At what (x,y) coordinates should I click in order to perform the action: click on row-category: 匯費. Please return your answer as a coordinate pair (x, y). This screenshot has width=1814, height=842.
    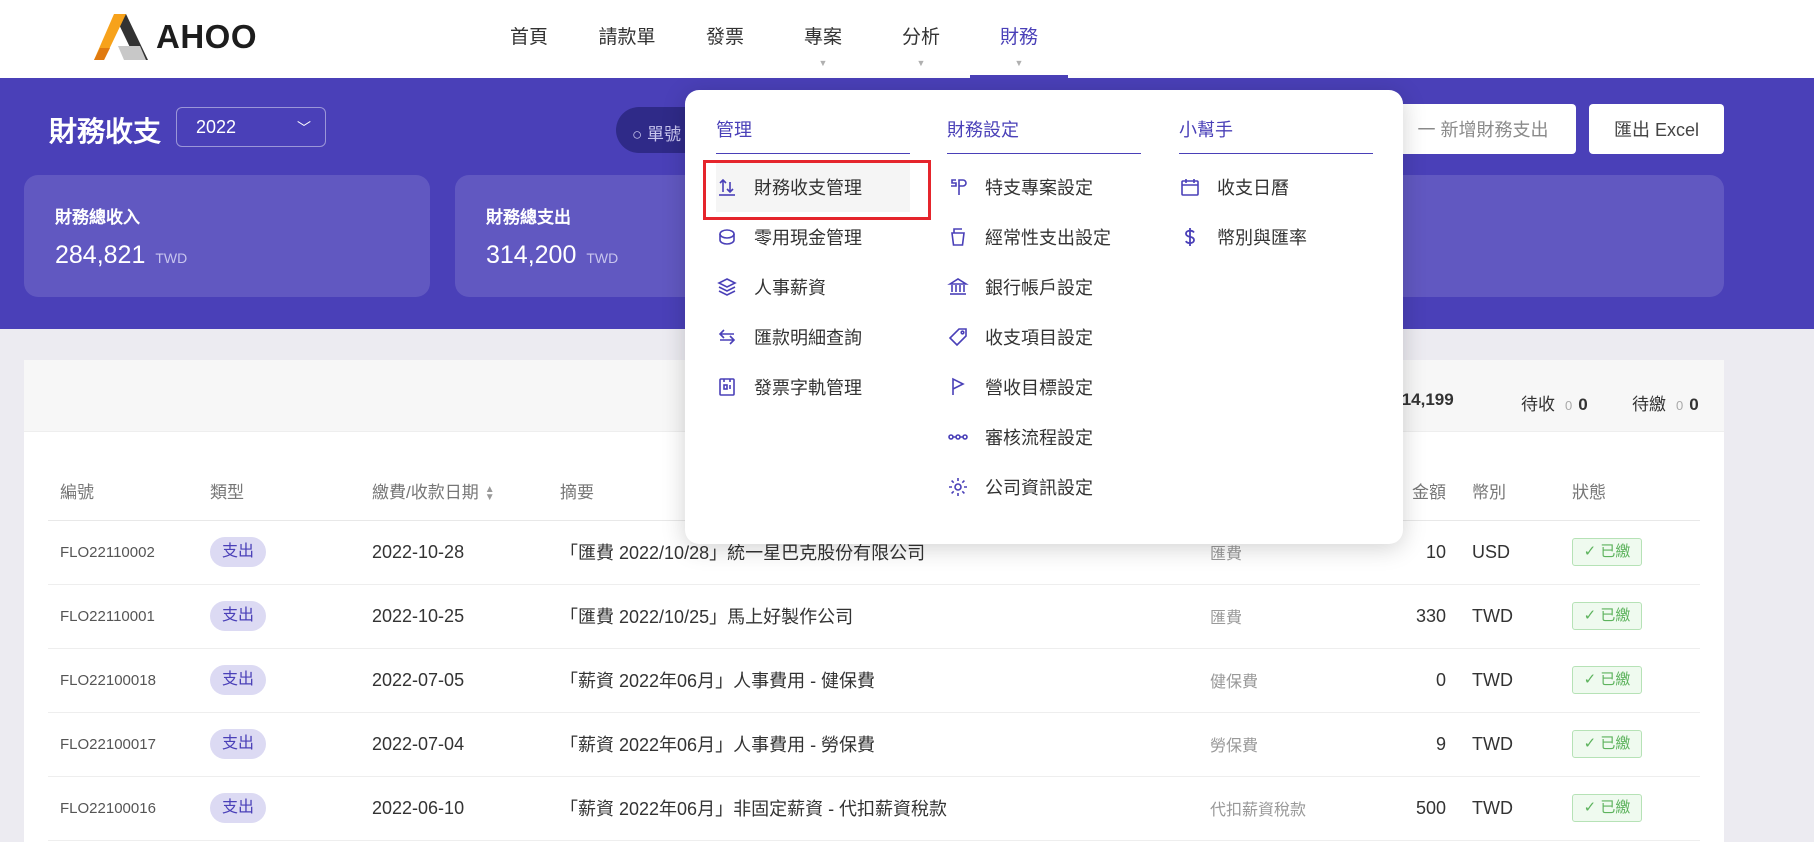
    Looking at the image, I should click on (1283, 616).